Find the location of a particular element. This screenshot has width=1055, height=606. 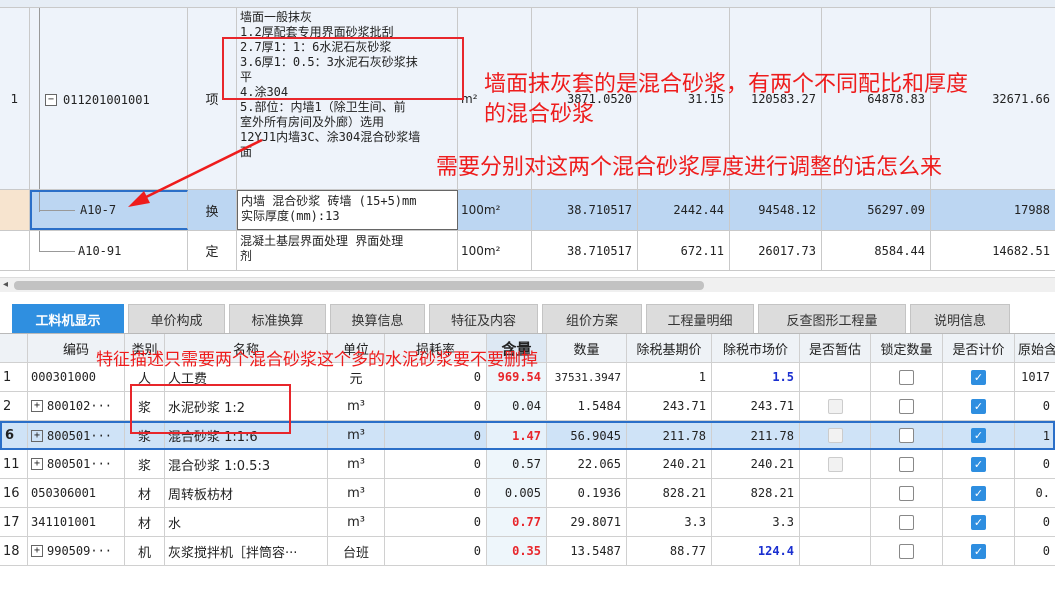

scroll-left-icon: ◂ is located at coordinates (5, 284).